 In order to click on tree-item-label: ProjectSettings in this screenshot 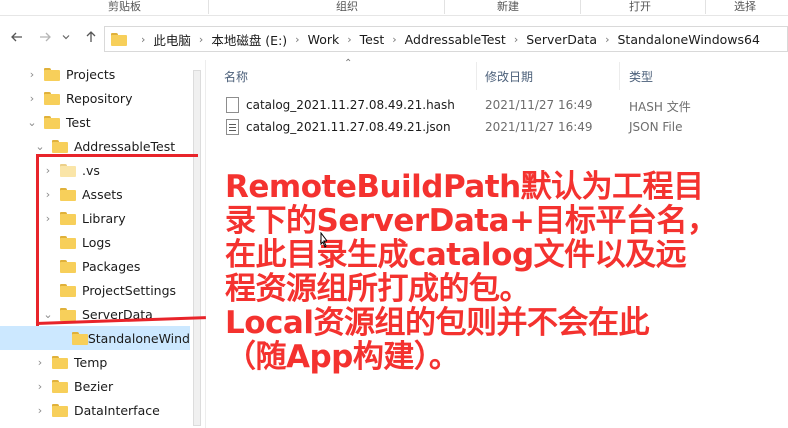, I will do `click(129, 290)`.